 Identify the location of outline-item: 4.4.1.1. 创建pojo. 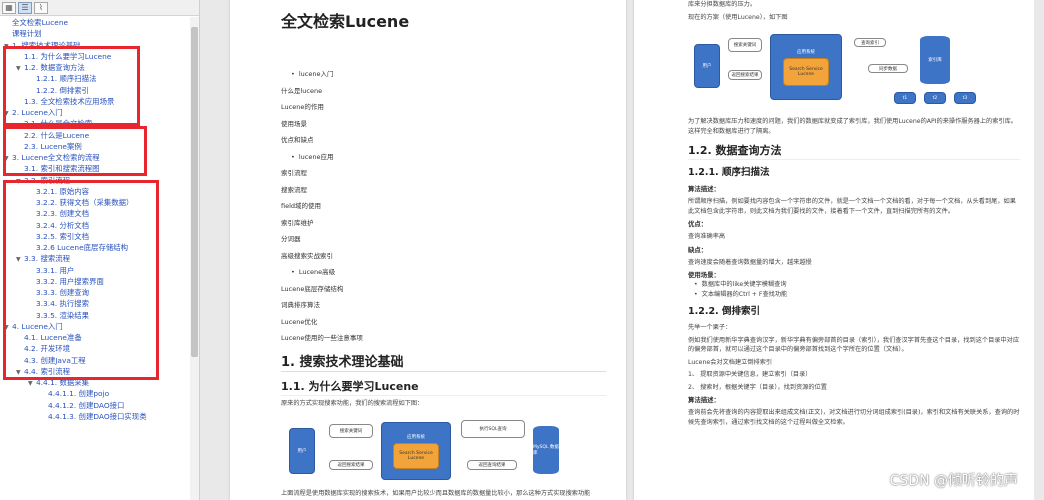
(95, 393).